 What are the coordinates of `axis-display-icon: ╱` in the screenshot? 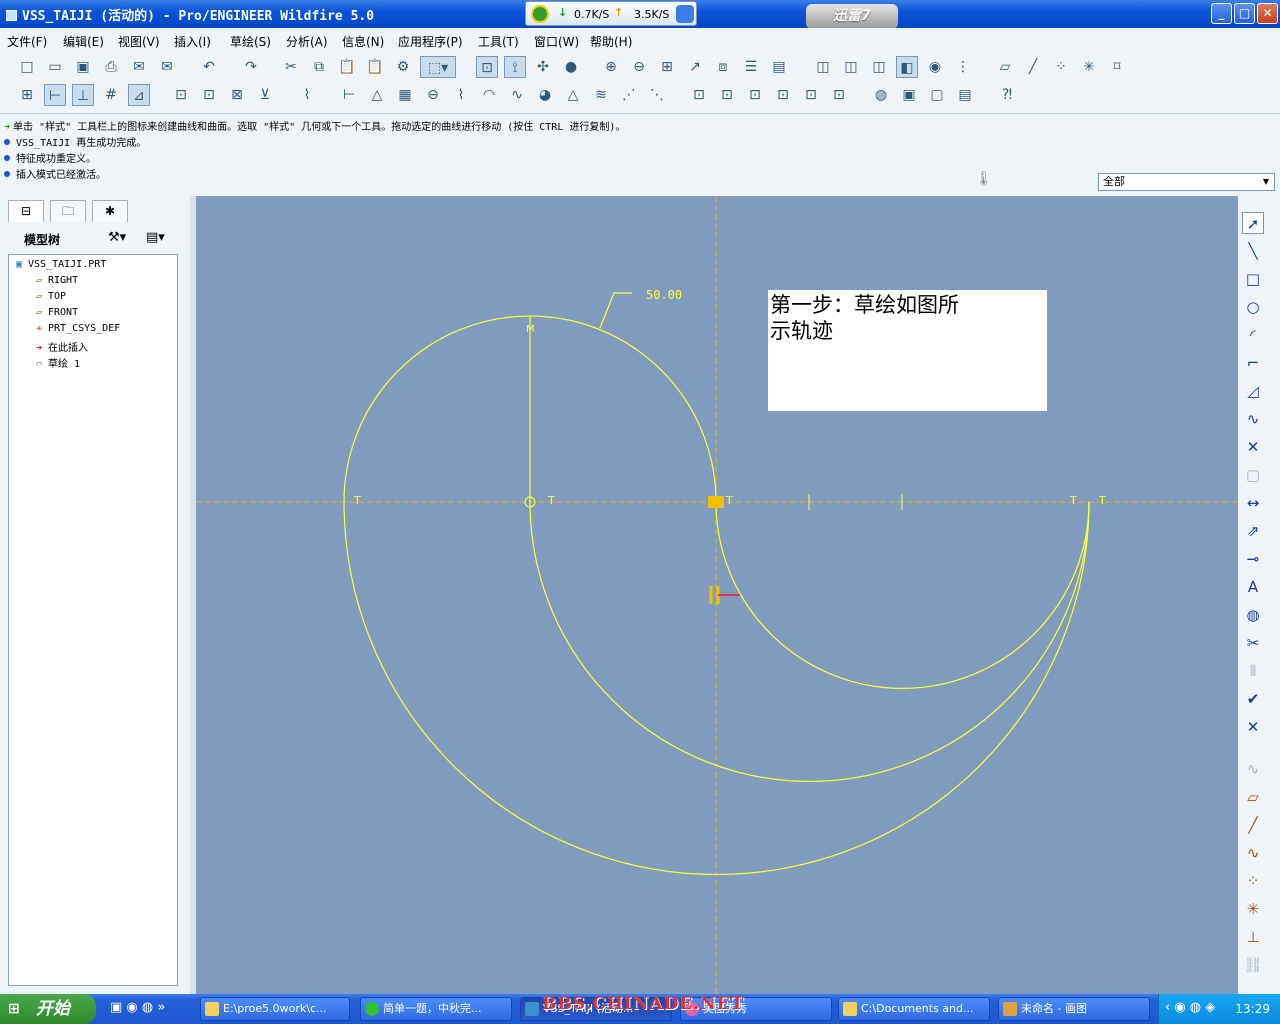 It's located at (1033, 67).